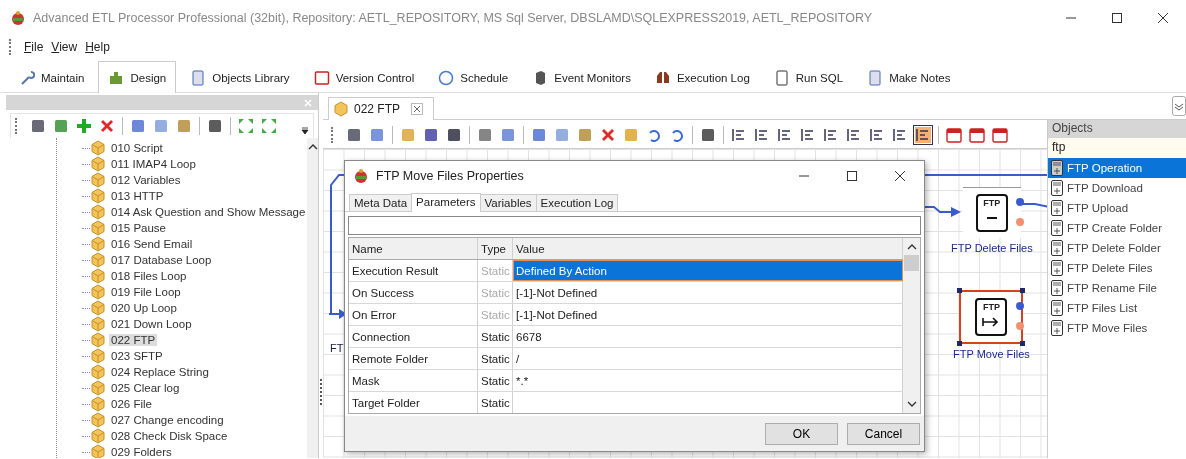 The width and height of the screenshot is (1186, 459). I want to click on menu-item: View, so click(64, 47).